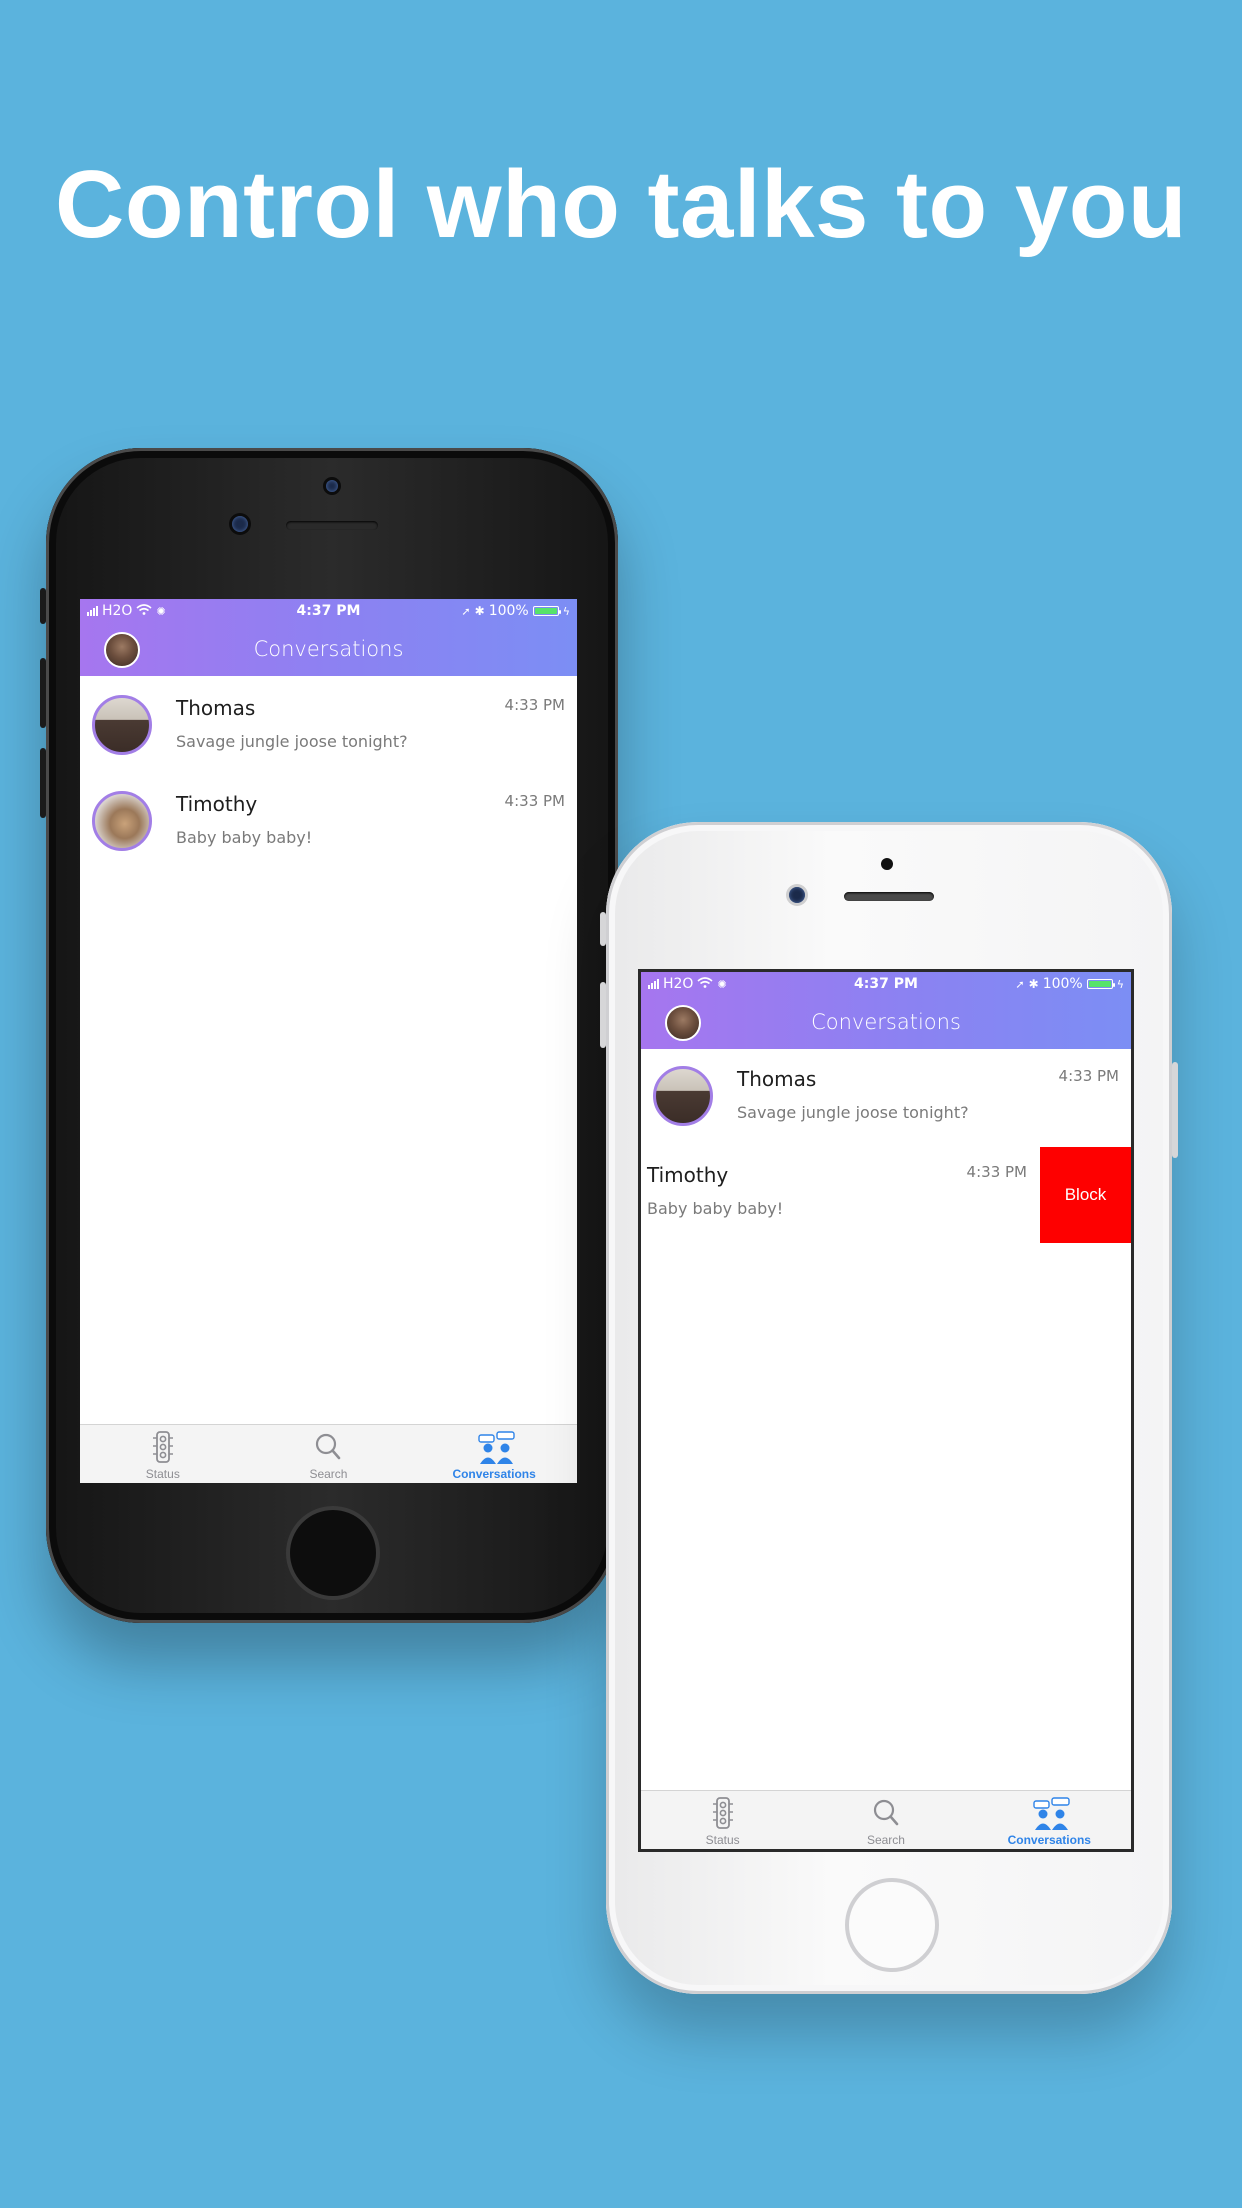  I want to click on power-button, so click(1175, 1110).